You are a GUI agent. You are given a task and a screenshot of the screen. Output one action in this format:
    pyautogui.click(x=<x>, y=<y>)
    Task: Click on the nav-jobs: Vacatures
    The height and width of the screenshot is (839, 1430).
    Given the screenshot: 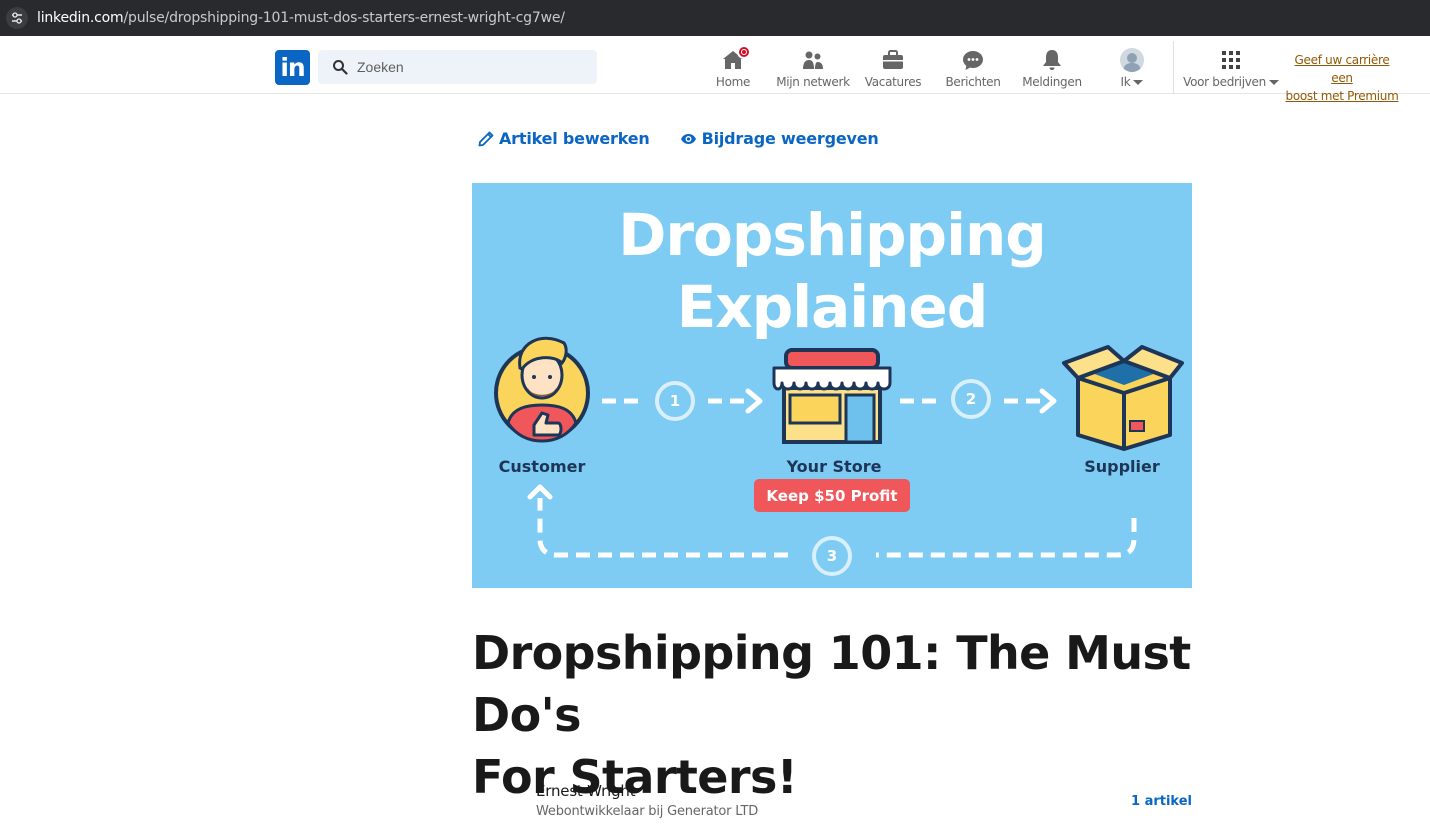 What is the action you would take?
    pyautogui.click(x=893, y=68)
    